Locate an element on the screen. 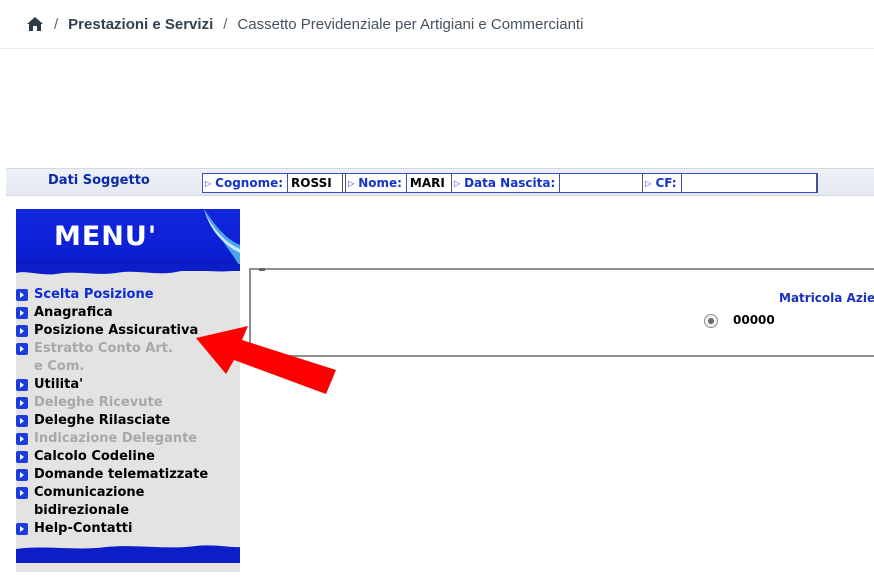 Image resolution: width=874 pixels, height=586 pixels. page-curl-icon is located at coordinates (222, 238).